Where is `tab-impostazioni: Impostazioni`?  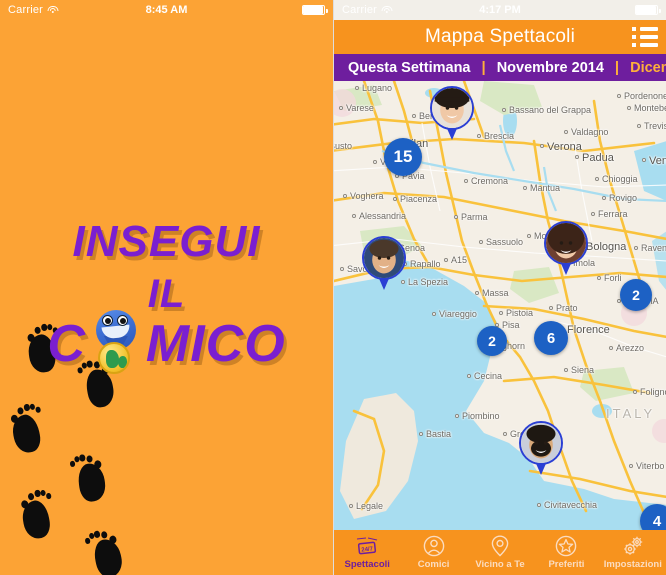
tab-impostazioni: Impostazioni is located at coordinates (633, 552).